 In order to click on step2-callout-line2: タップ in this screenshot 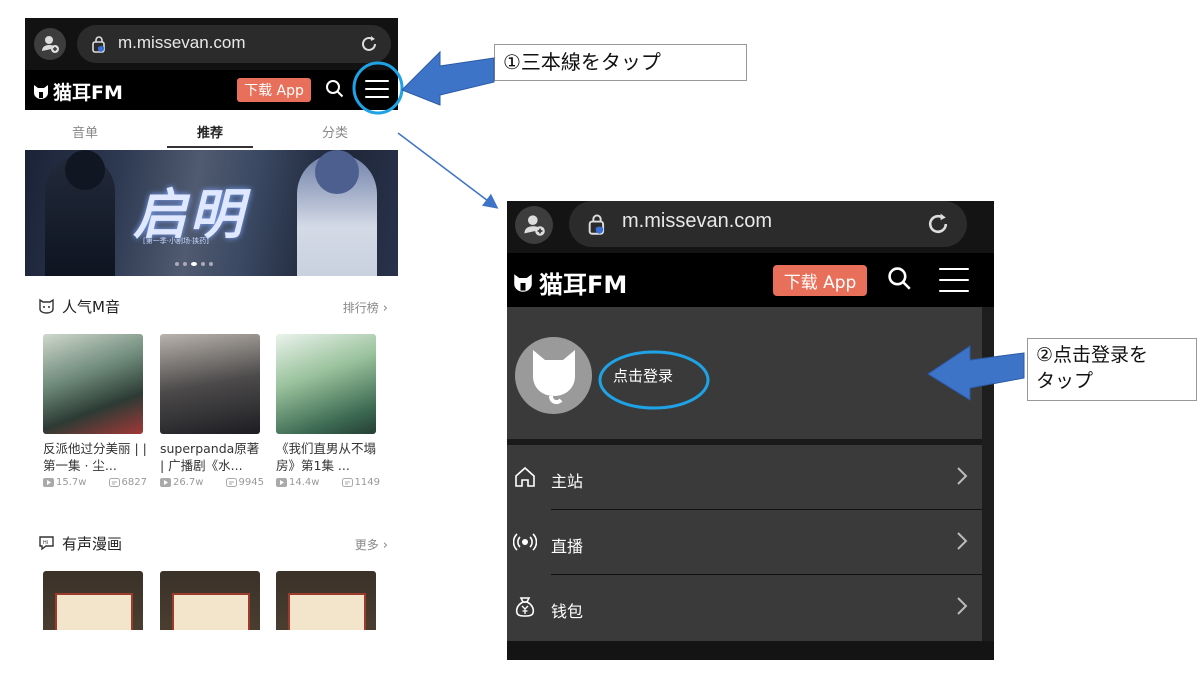, I will do `click(1065, 381)`.